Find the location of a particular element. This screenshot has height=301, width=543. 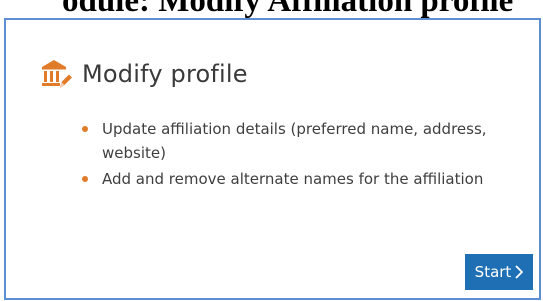

card-header: Modify profile is located at coordinates (143, 74).